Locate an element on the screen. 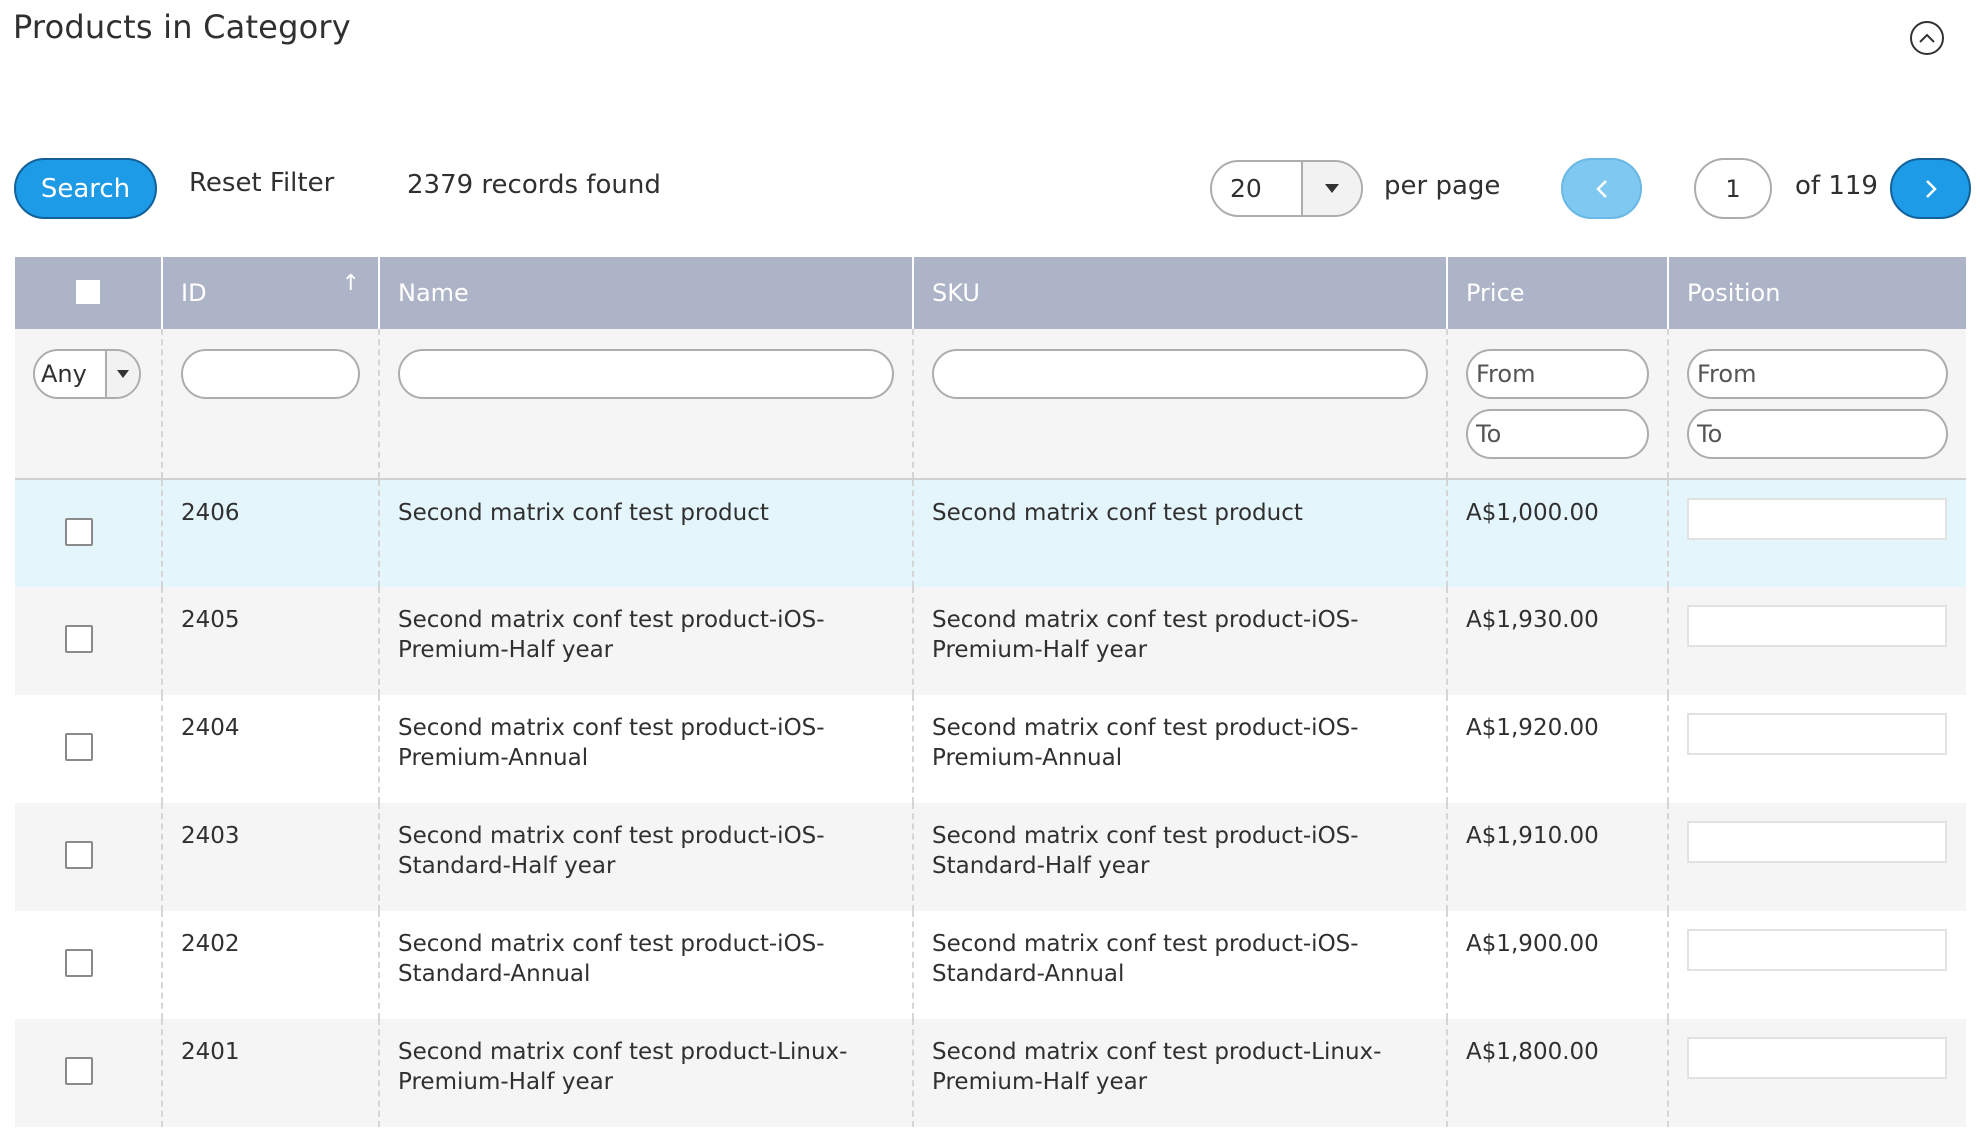 The width and height of the screenshot is (1980, 1130). reset-filter-button: Reset Filter is located at coordinates (261, 183).